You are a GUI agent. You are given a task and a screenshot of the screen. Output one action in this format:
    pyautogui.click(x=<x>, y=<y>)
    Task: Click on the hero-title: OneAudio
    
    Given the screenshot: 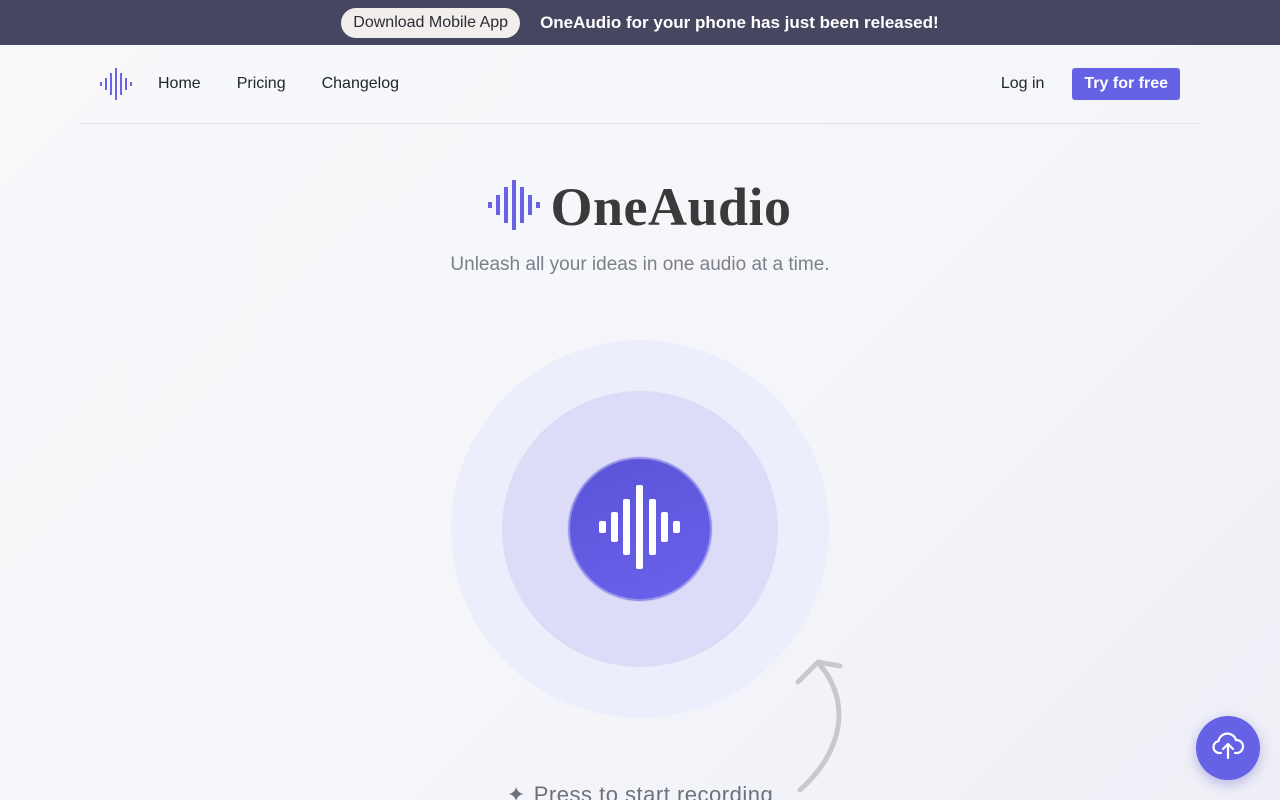 What is the action you would take?
    pyautogui.click(x=640, y=207)
    